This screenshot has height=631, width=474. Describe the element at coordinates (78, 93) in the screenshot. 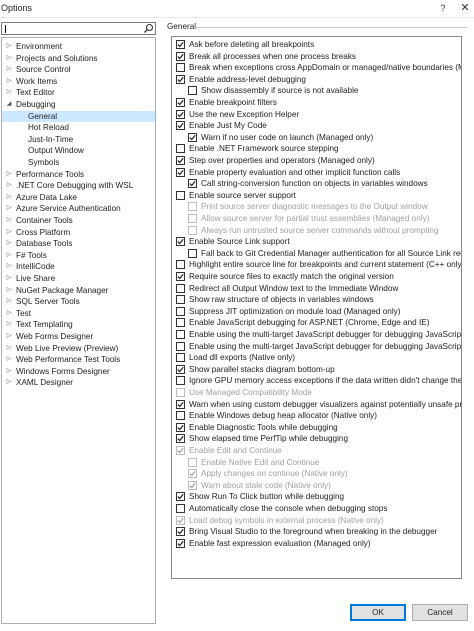

I see `tree-item: ▷ Text Editor` at that location.